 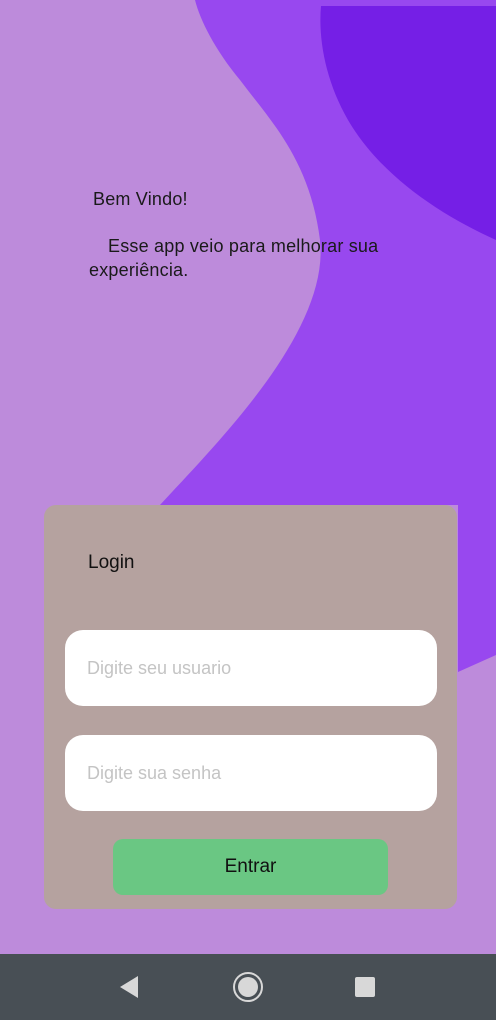 I want to click on login-title: Login, so click(x=111, y=562).